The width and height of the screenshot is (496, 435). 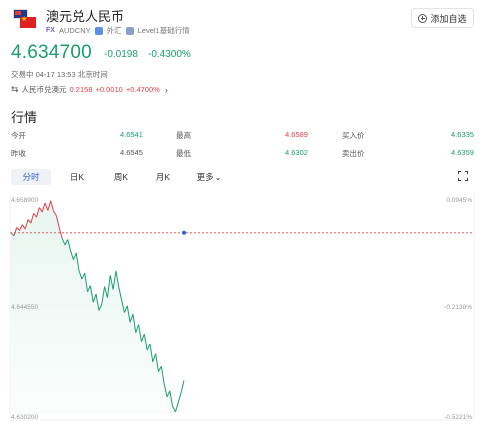 I want to click on reverse-pair-change: +0.0010, so click(x=109, y=89).